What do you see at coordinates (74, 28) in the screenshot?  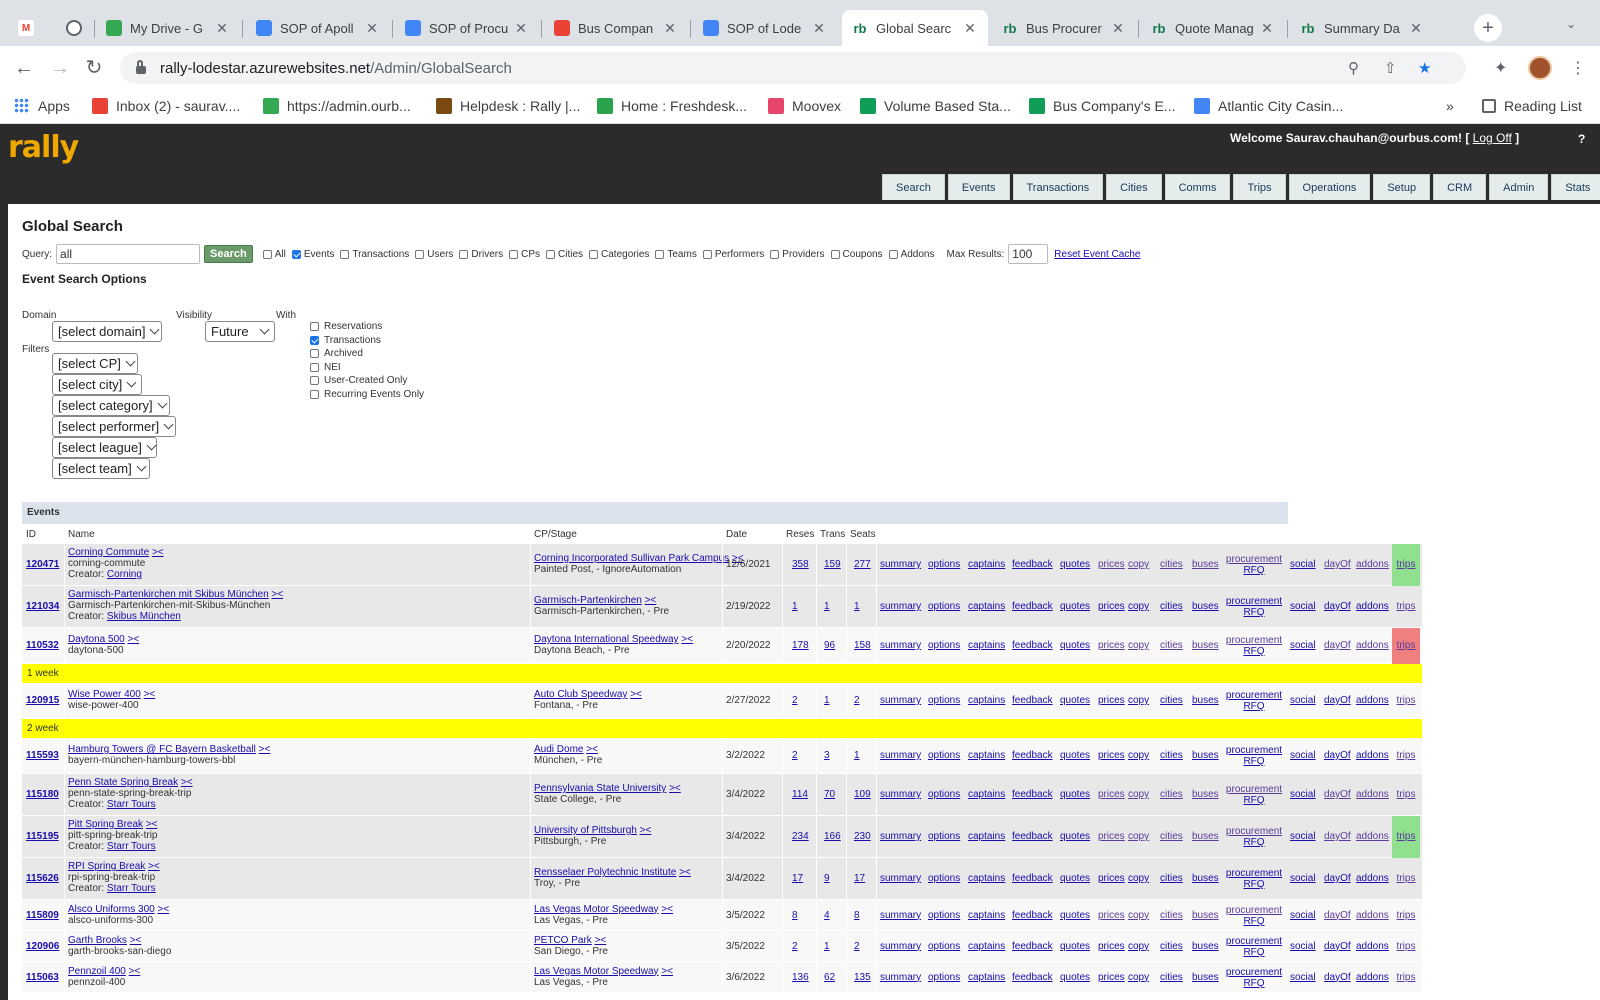 I see `browser-tab` at bounding box center [74, 28].